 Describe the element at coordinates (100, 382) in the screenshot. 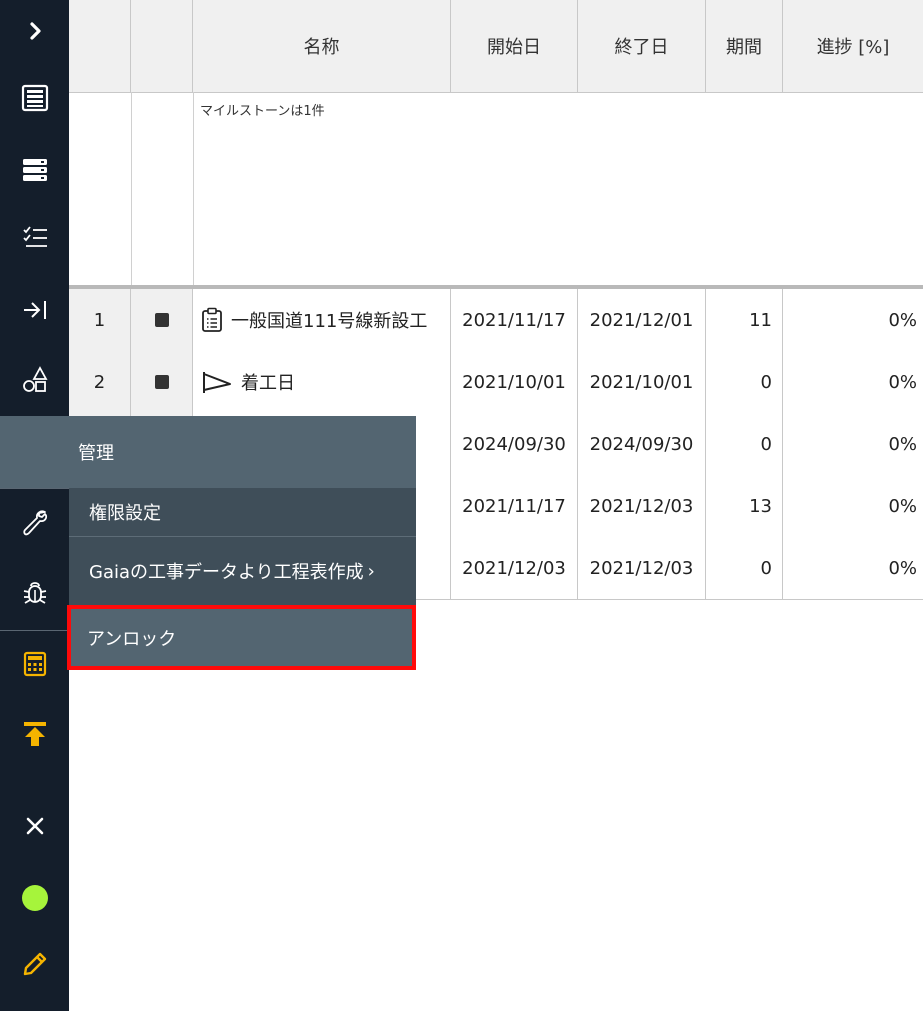

I see `row-number: 2` at that location.